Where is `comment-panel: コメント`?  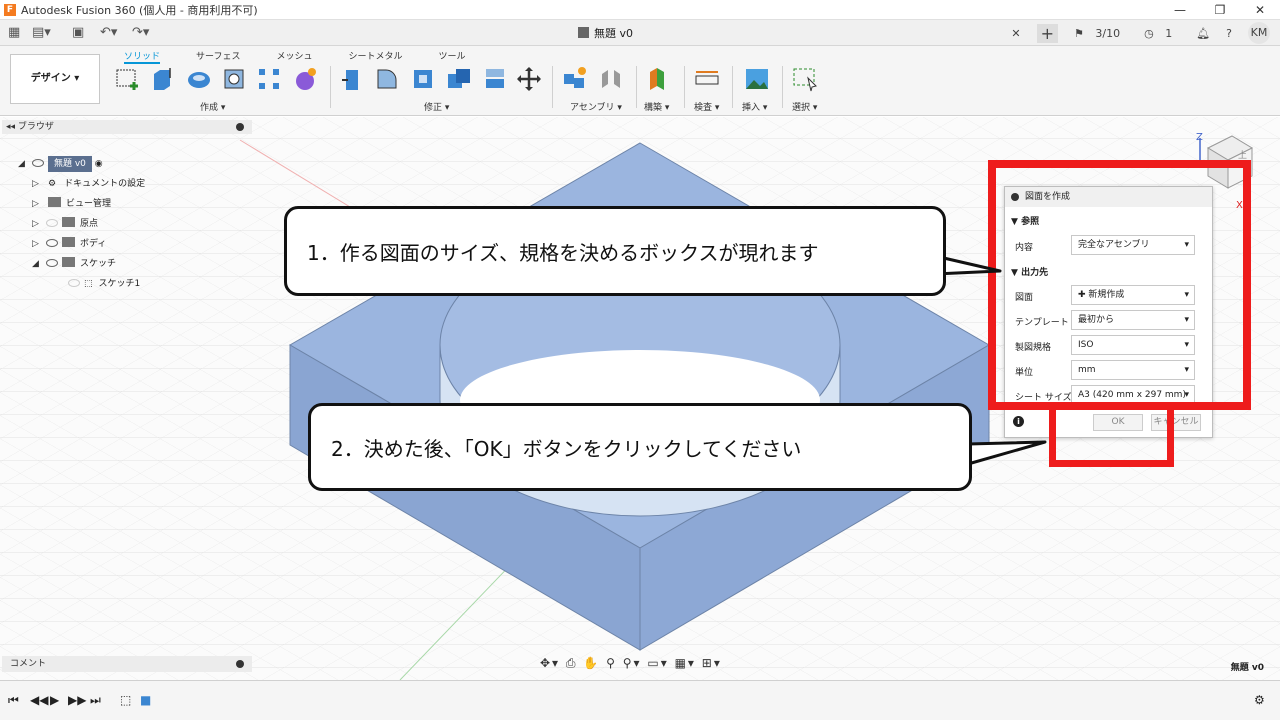
comment-panel: コメント is located at coordinates (127, 664).